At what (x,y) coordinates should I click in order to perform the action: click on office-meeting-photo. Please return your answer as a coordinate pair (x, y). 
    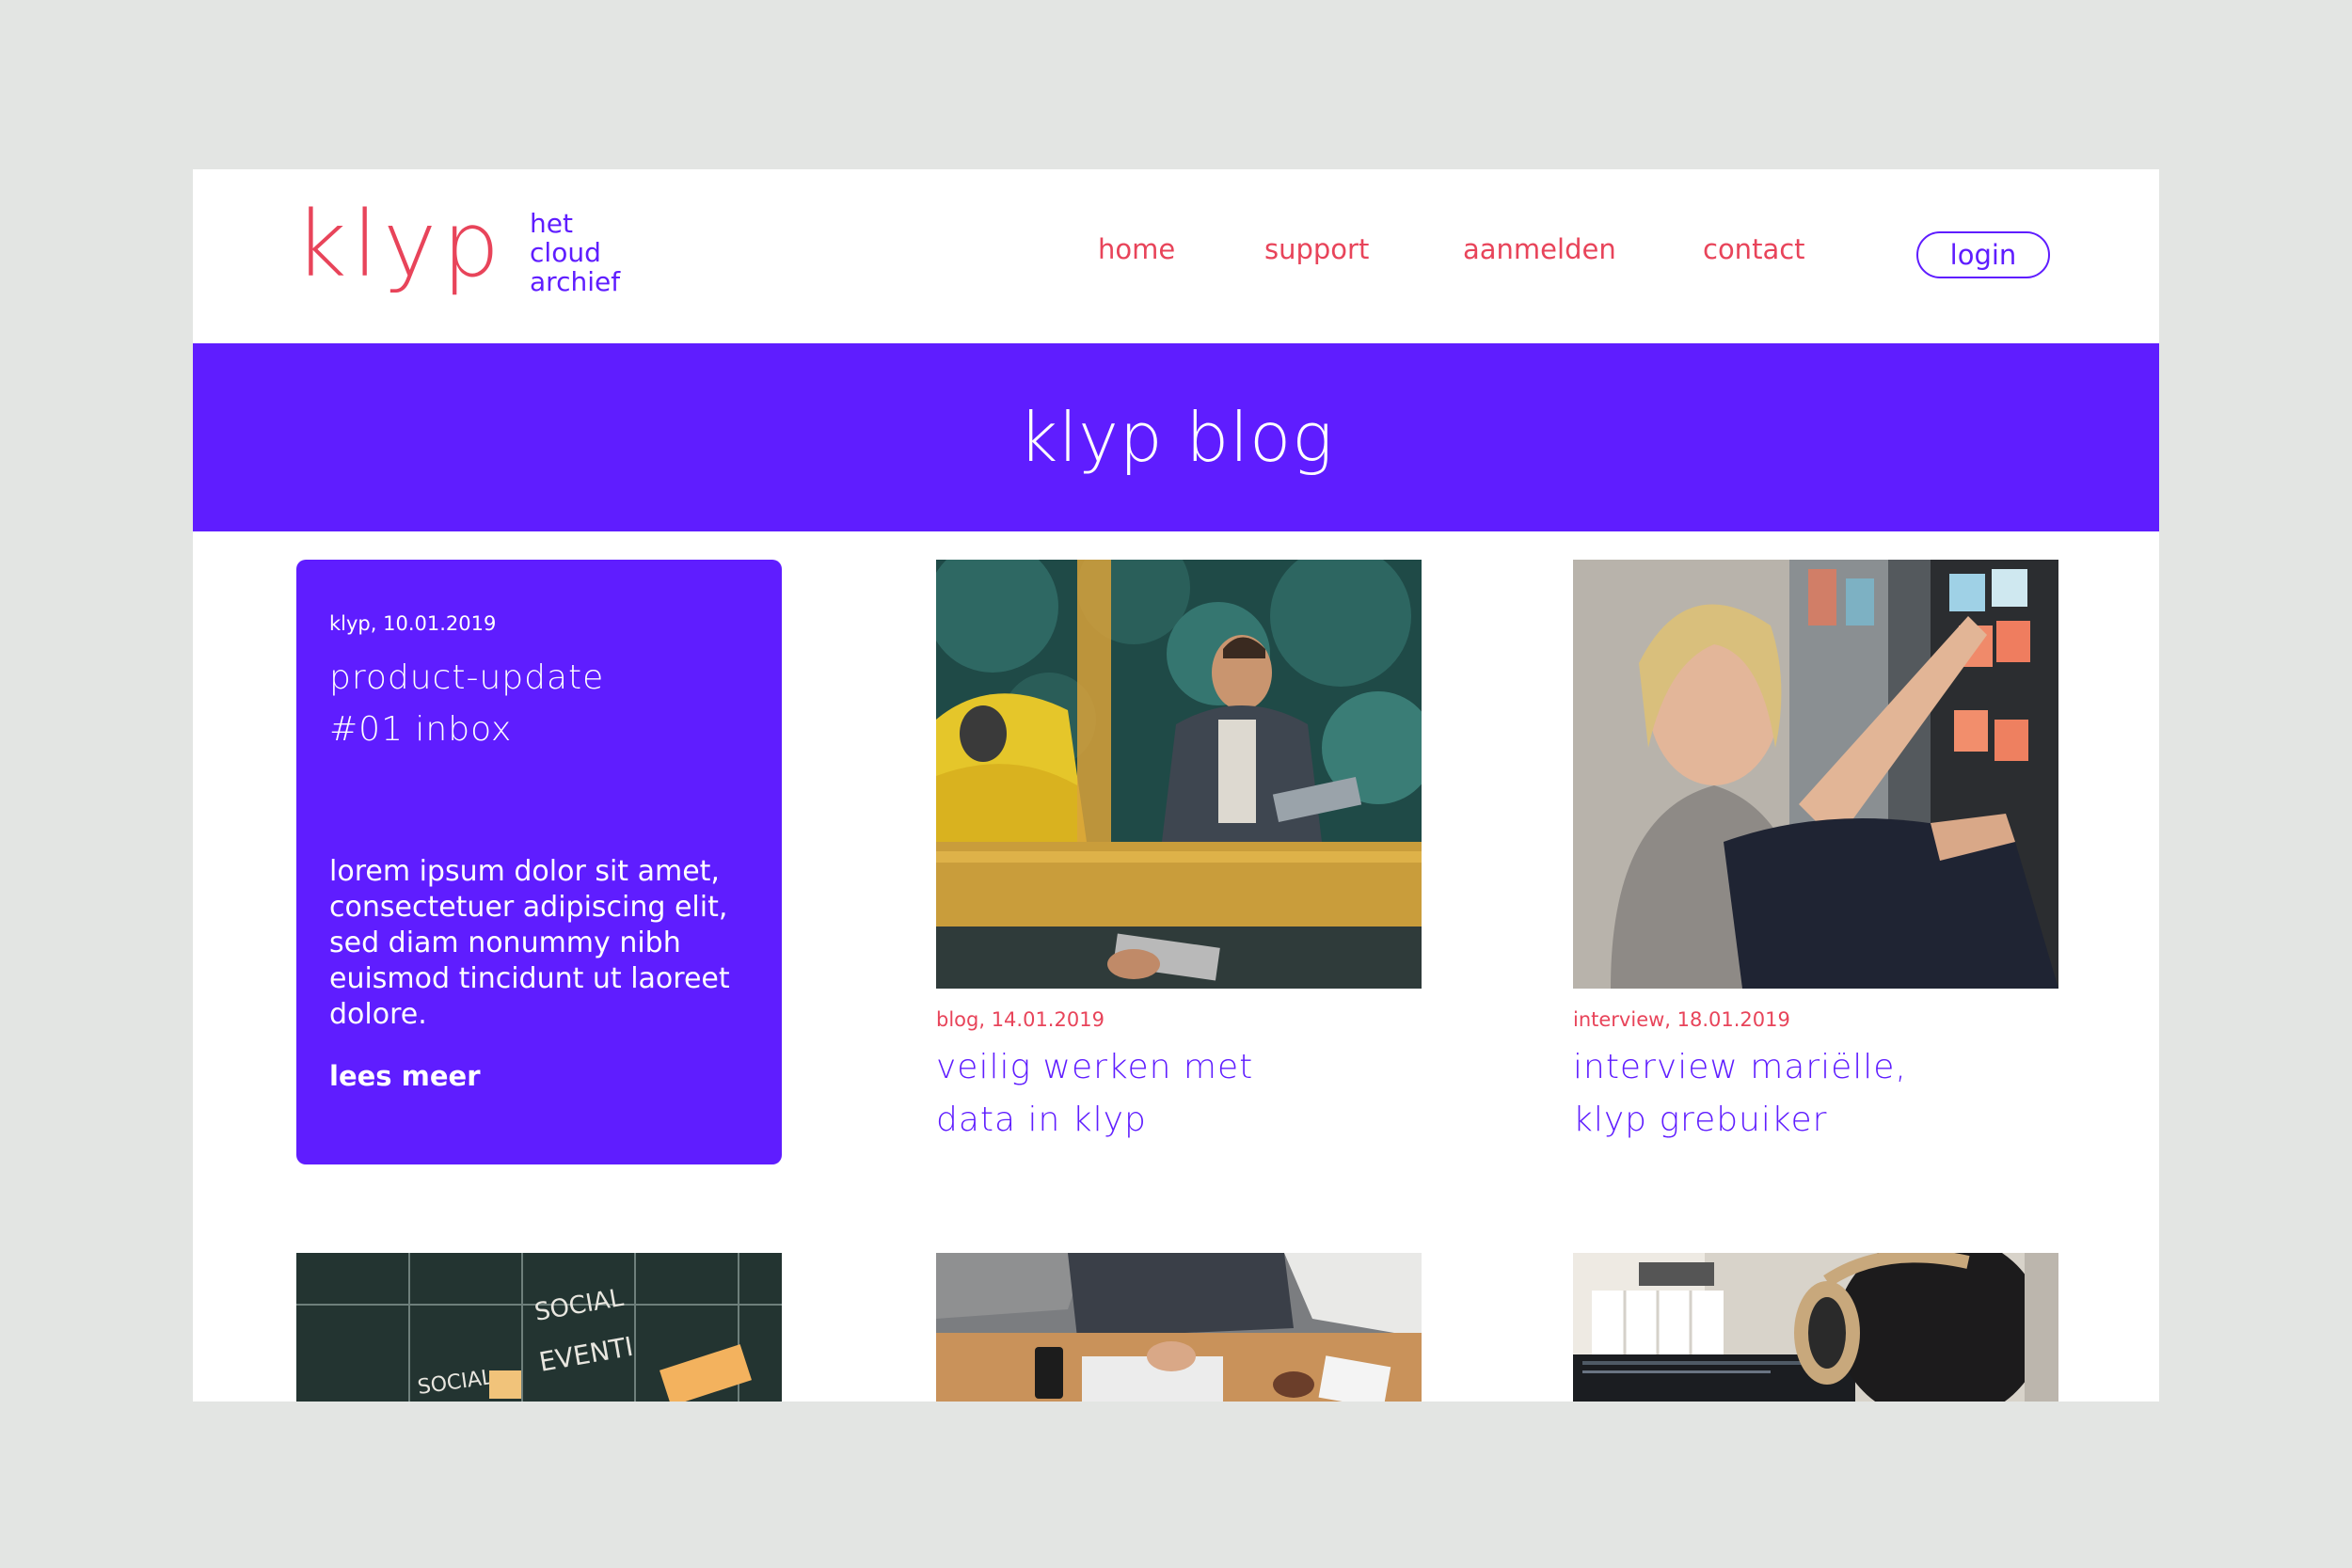
    Looking at the image, I should click on (1179, 775).